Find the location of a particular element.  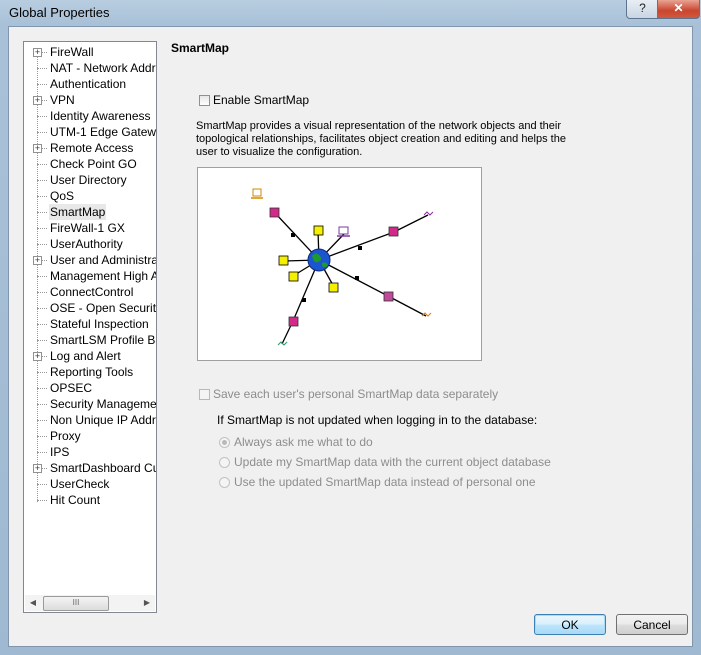

tree-item-label: VPN is located at coordinates (62, 100).